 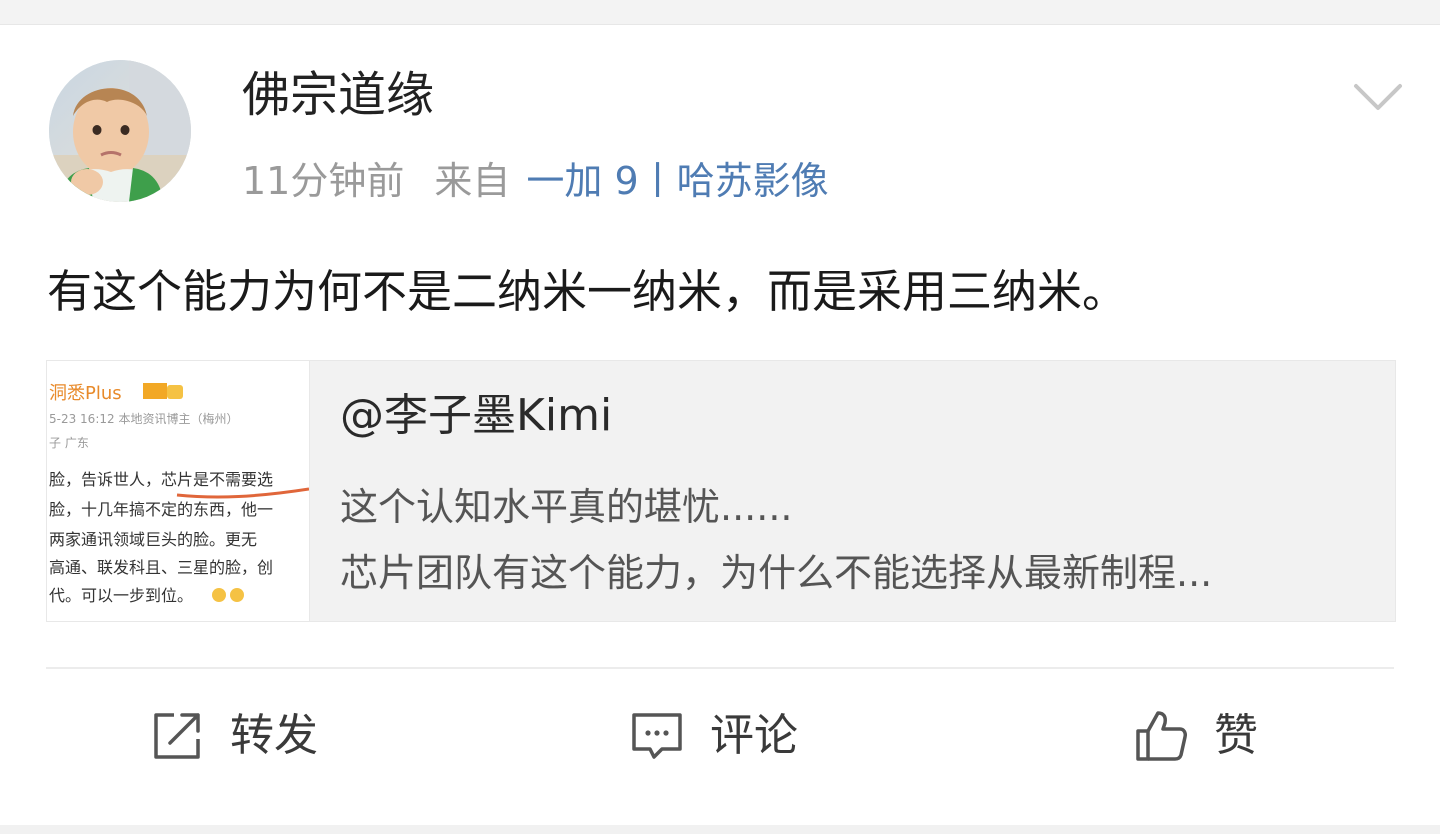 I want to click on username: 佛宗道缘, so click(x=338, y=95).